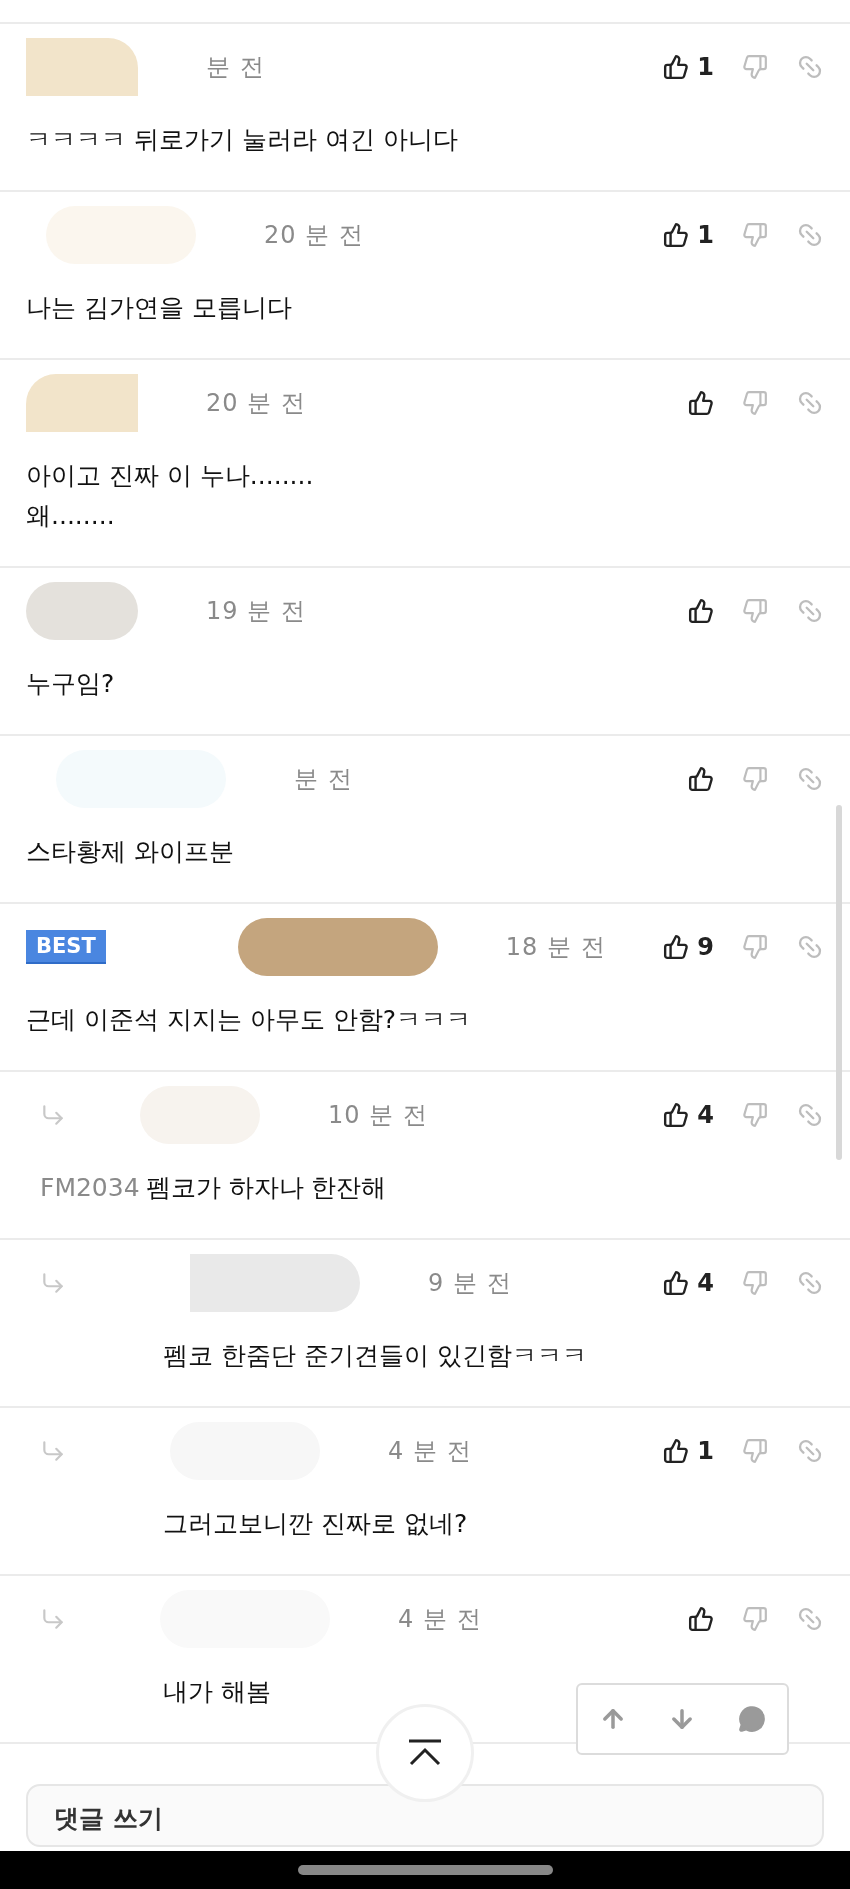 The width and height of the screenshot is (850, 1889). Describe the element at coordinates (66, 947) in the screenshot. I see `best-badge: BEST` at that location.